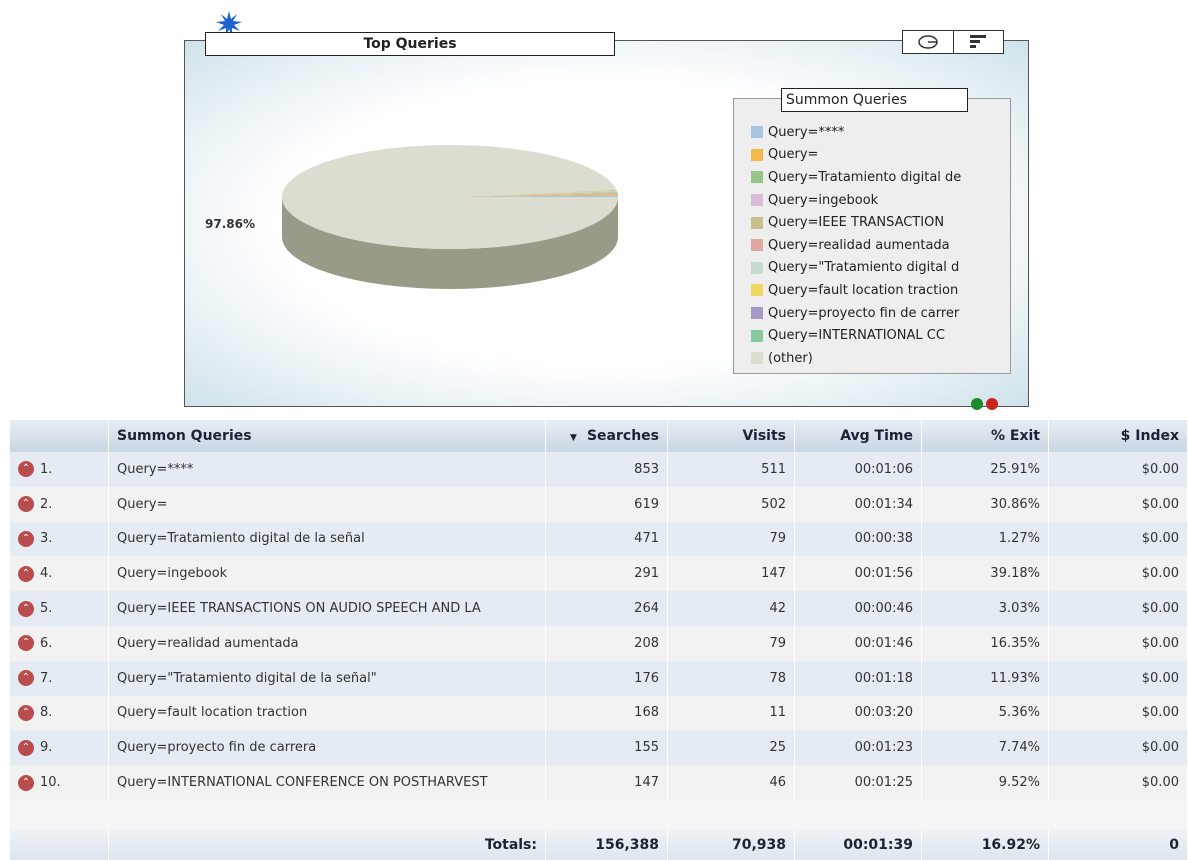 This screenshot has height=860, width=1188. I want to click on searches-cell: 208, so click(606, 643).